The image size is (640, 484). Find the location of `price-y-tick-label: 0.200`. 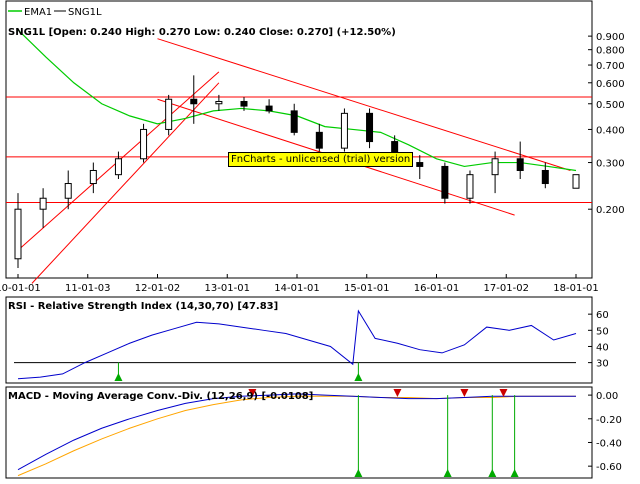

price-y-tick-label: 0.200 is located at coordinates (610, 210).